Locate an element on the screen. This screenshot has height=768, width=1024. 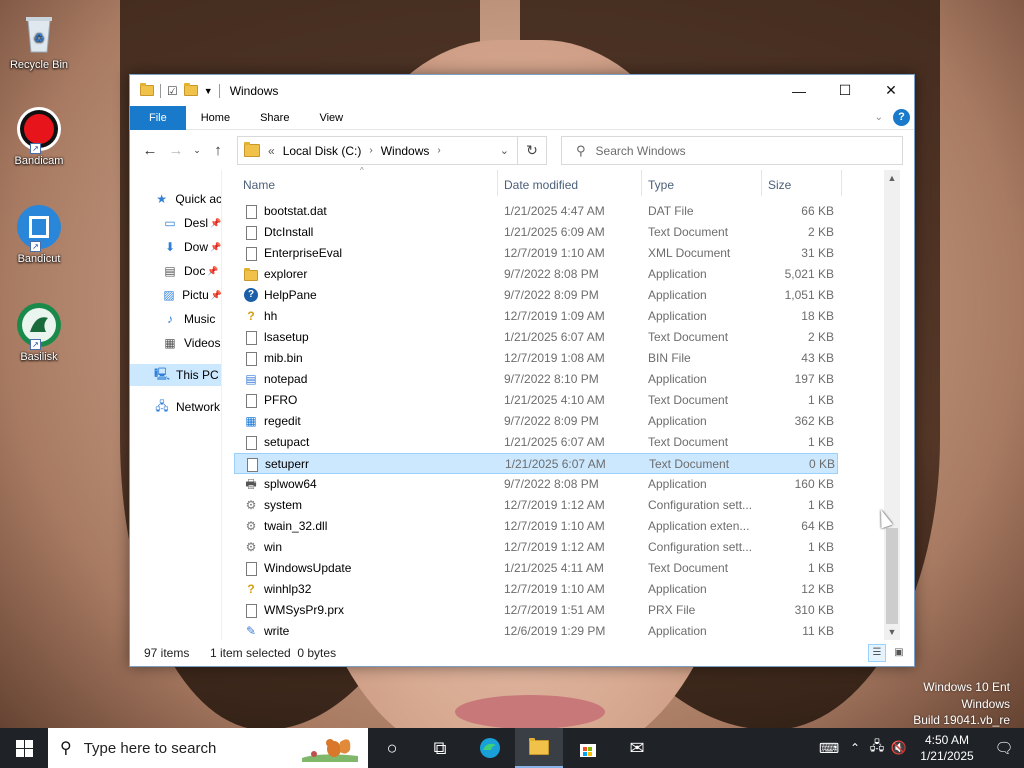
desktop-icon-bandicam: ↗ Bandicam is located at coordinates (39, 136).